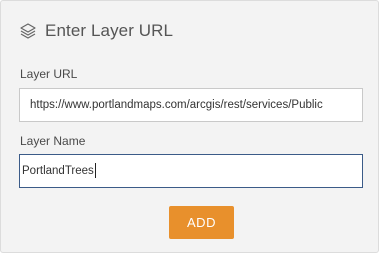  Describe the element at coordinates (201, 222) in the screenshot. I see `add-button: ADD` at that location.